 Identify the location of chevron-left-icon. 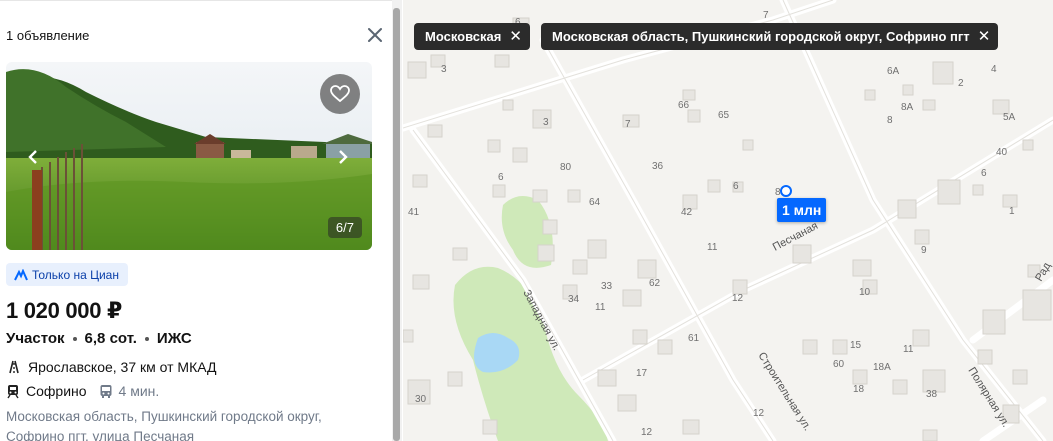
(32, 157).